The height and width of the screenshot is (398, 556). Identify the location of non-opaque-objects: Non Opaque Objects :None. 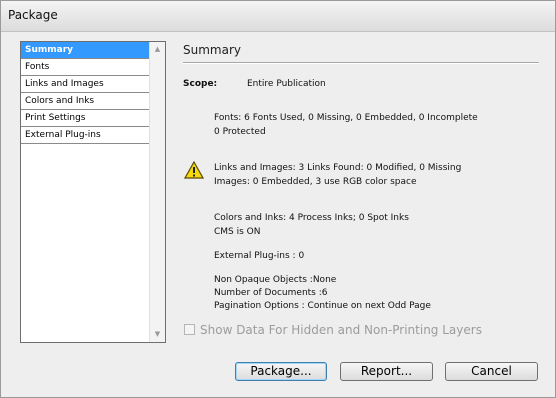
(275, 280).